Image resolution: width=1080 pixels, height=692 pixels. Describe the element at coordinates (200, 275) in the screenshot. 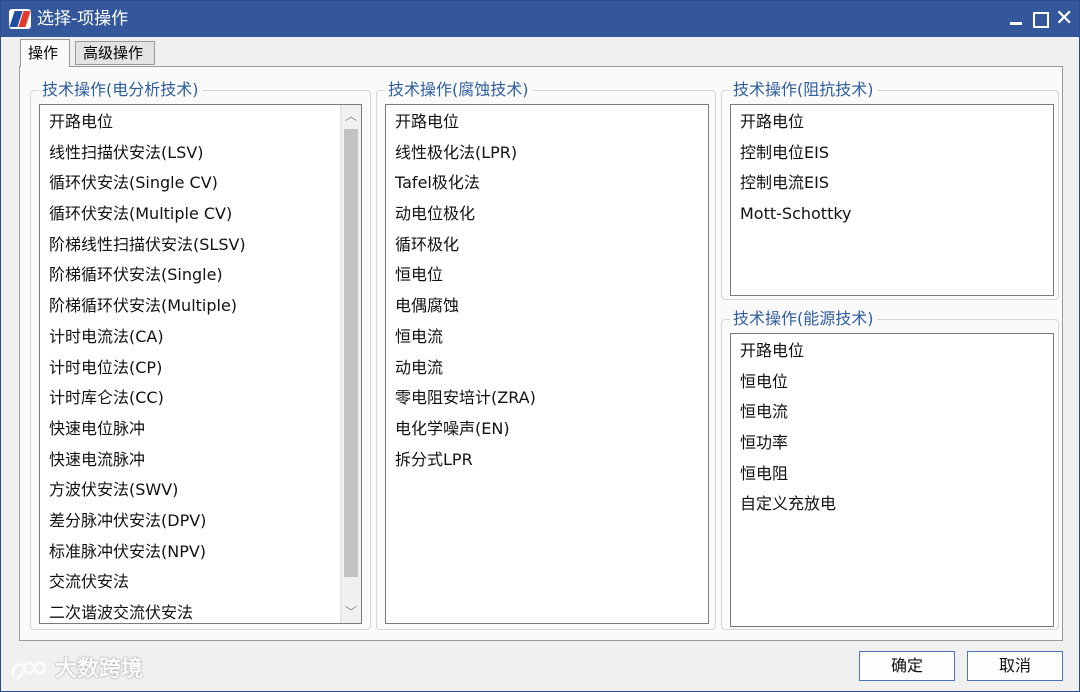

I see `list-item-electroanalysis: 阶梯循环伏安法(Single)` at that location.